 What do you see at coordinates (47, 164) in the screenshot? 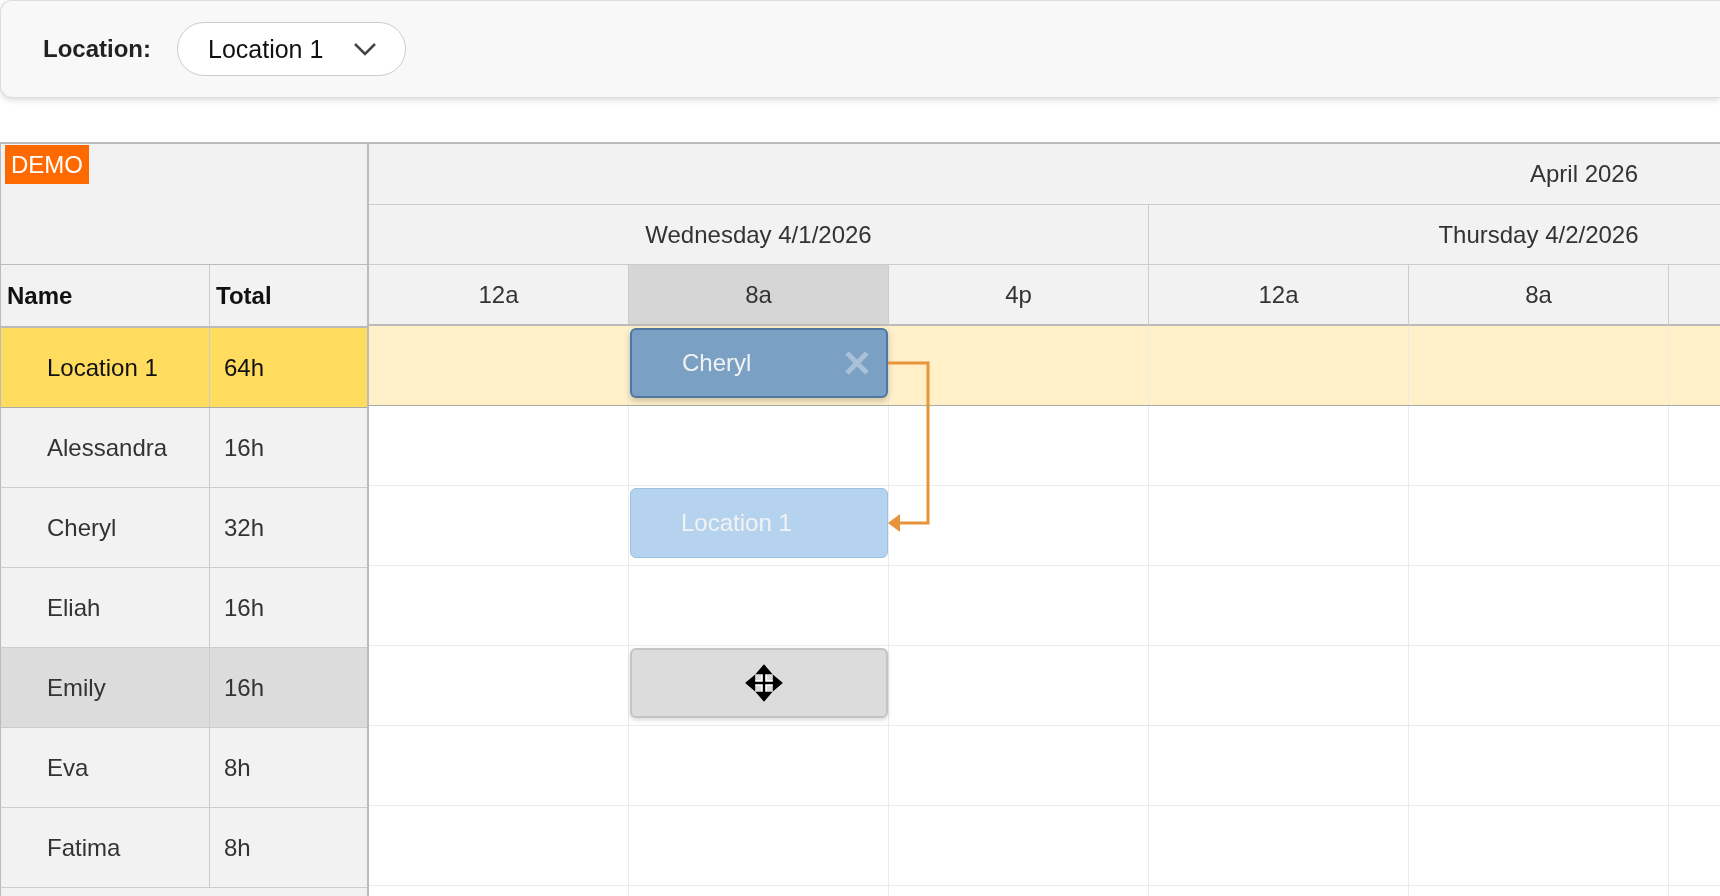
I see `demo-badge: DEMO` at bounding box center [47, 164].